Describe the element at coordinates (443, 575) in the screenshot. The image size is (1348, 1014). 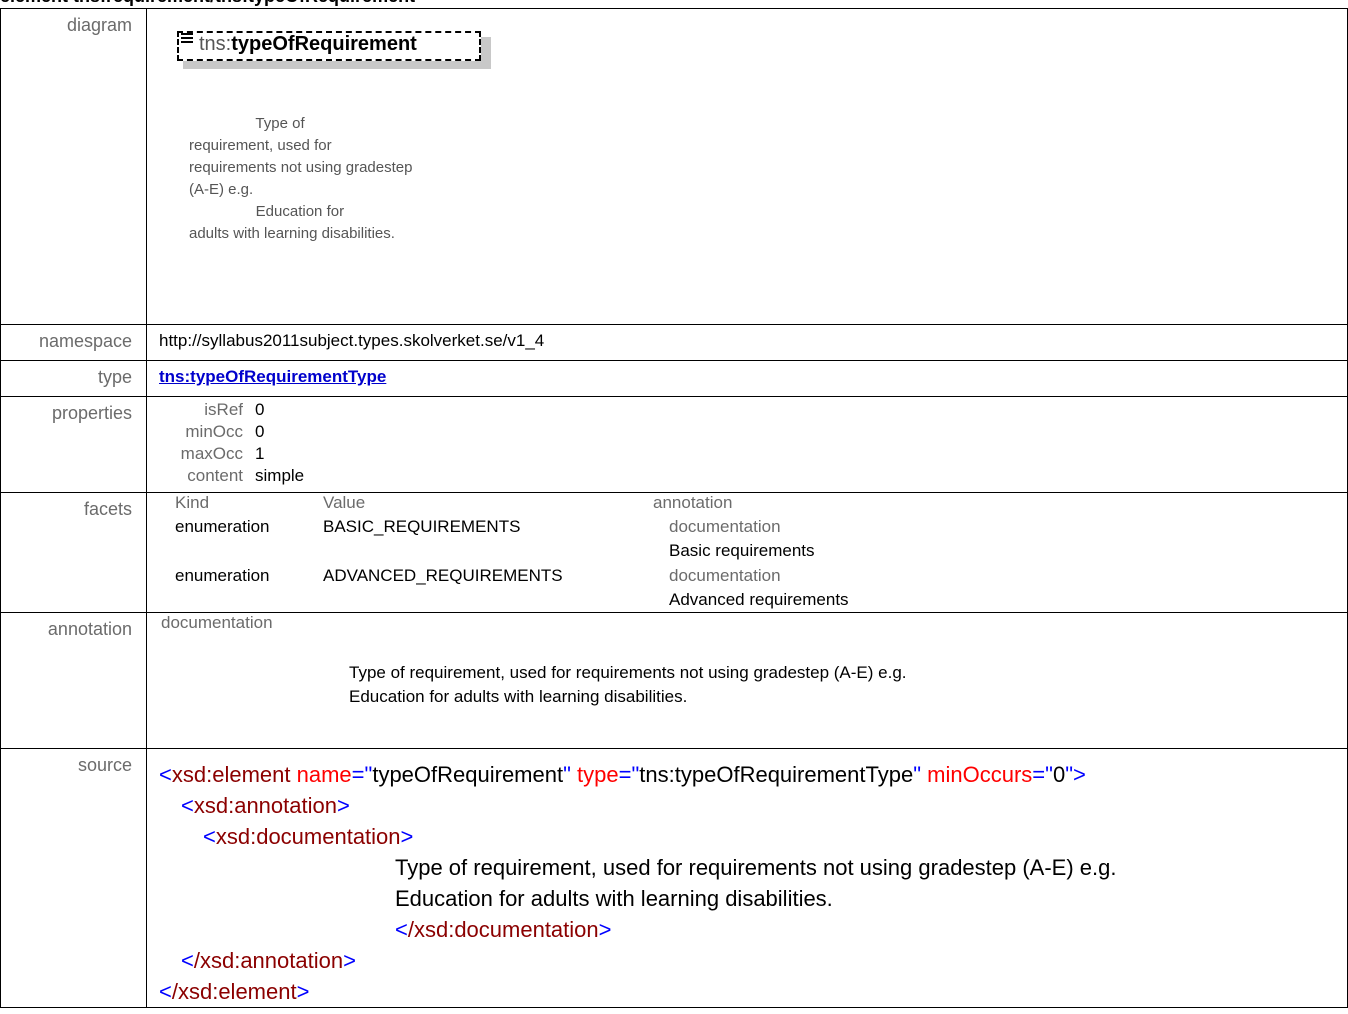
I see `facet-value: ADVANCED_REQUIREMENTS` at that location.